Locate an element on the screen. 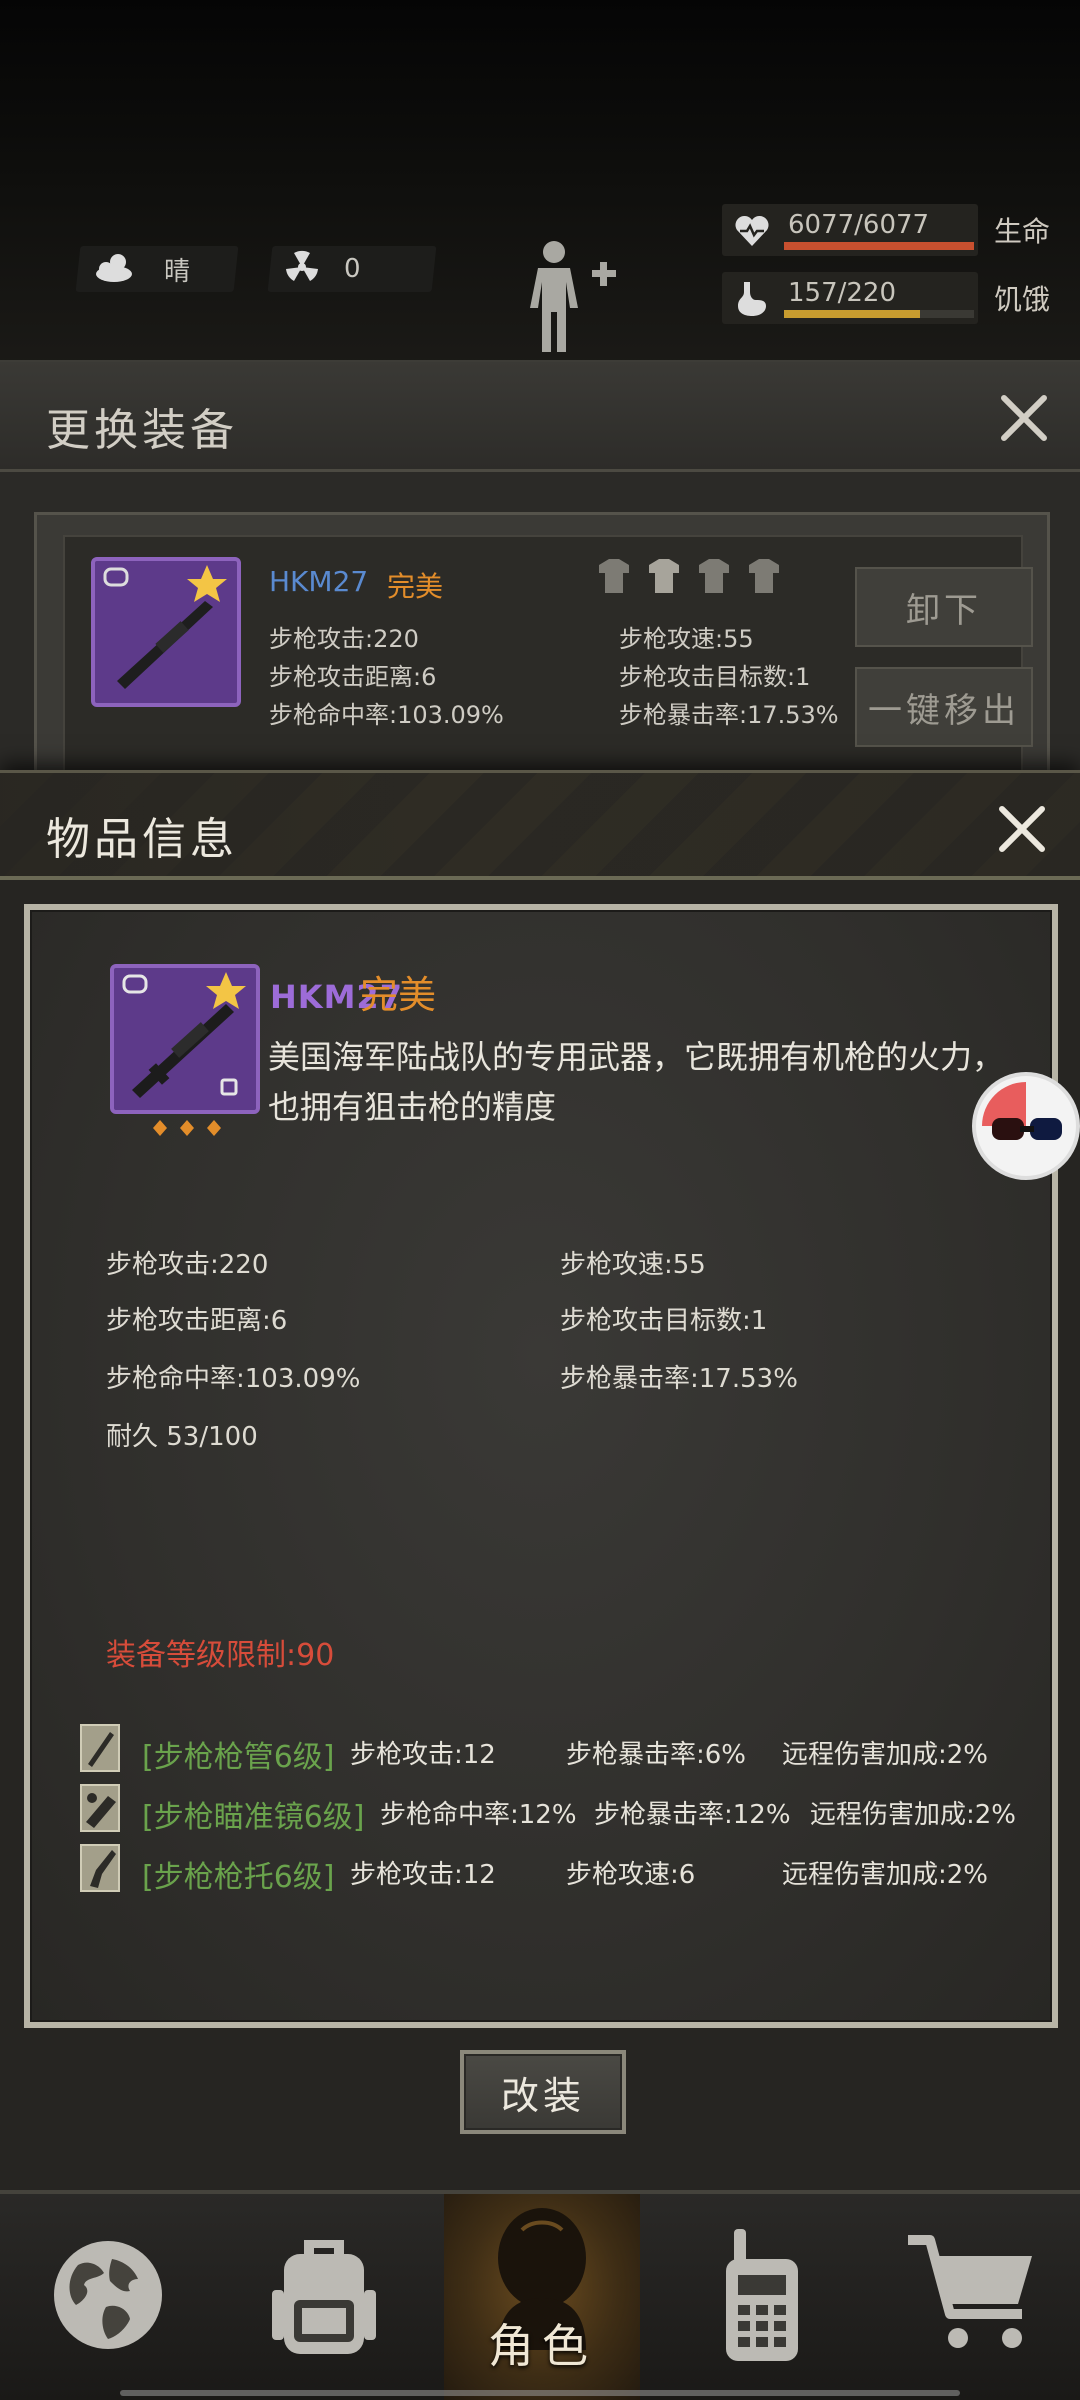 Image resolution: width=1080 pixels, height=2400 pixels. mod-name: [步枪瞄准镜6级] is located at coordinates (253, 1817).